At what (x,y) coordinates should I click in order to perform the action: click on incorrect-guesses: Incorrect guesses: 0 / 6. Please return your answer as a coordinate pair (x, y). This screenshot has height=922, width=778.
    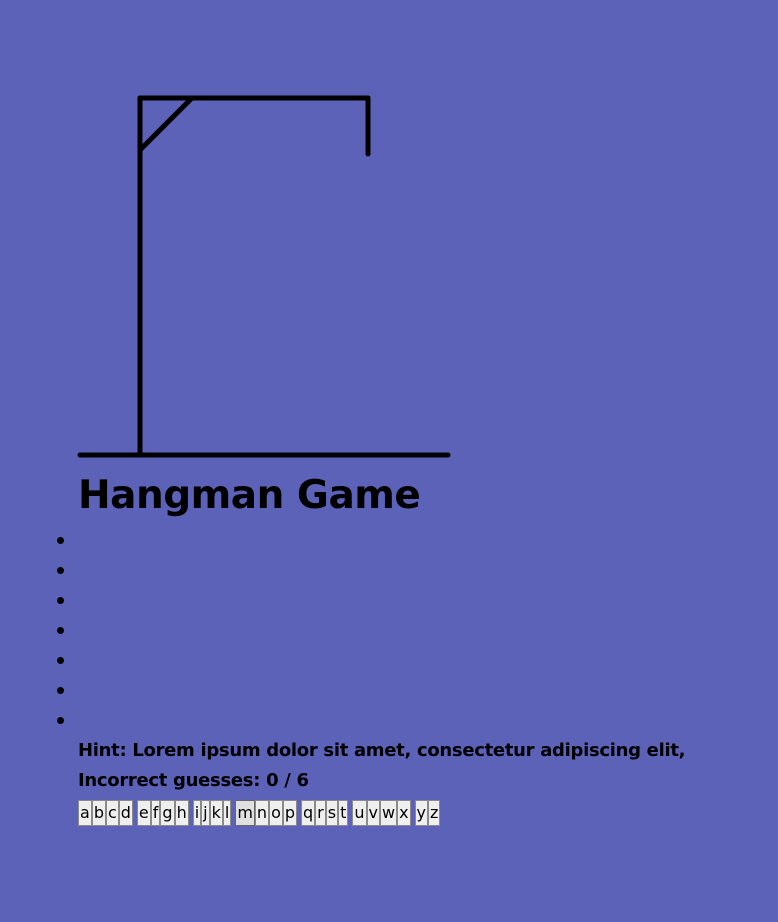
    Looking at the image, I should click on (193, 781).